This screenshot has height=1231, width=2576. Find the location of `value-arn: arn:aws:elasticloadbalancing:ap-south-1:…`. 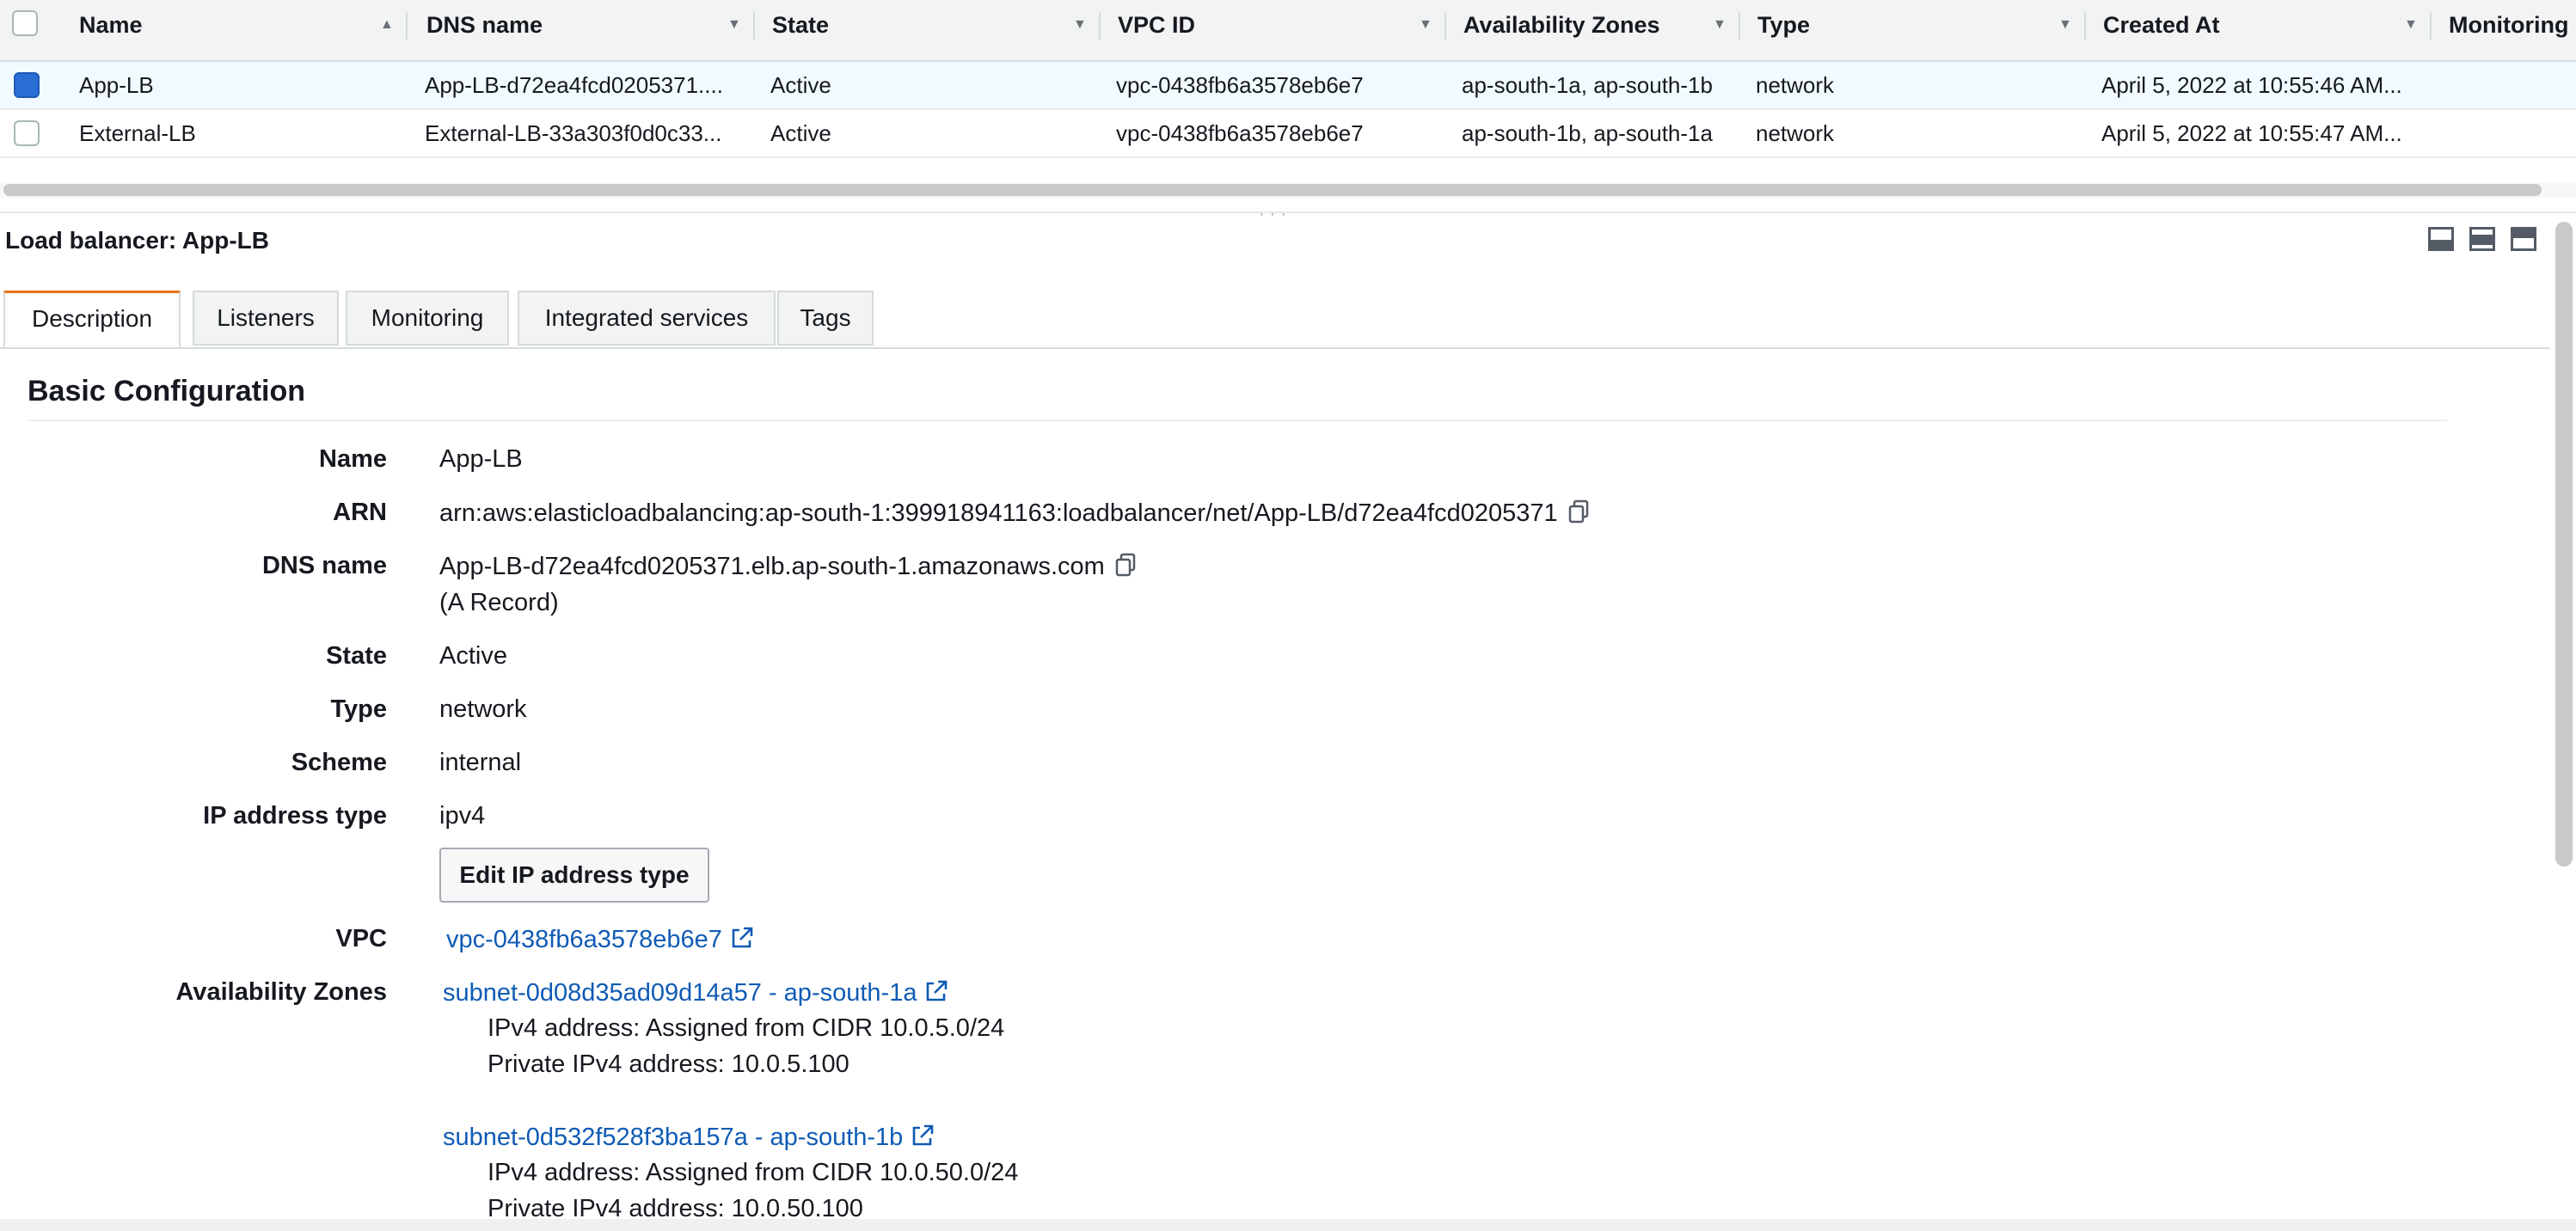

value-arn: arn:aws:elasticloadbalancing:ap-south-1:… is located at coordinates (1015, 513).